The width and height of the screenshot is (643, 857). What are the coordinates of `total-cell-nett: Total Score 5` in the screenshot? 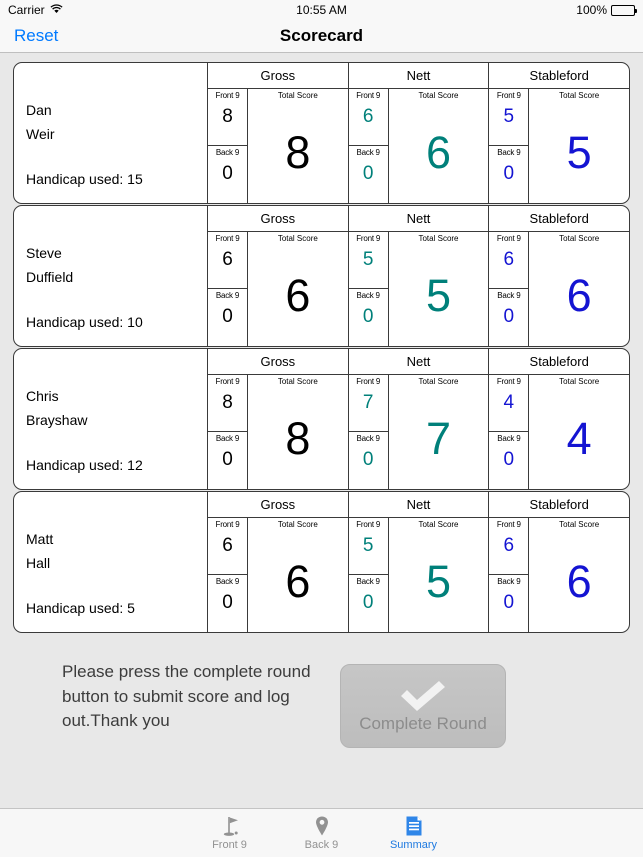 It's located at (439, 575).